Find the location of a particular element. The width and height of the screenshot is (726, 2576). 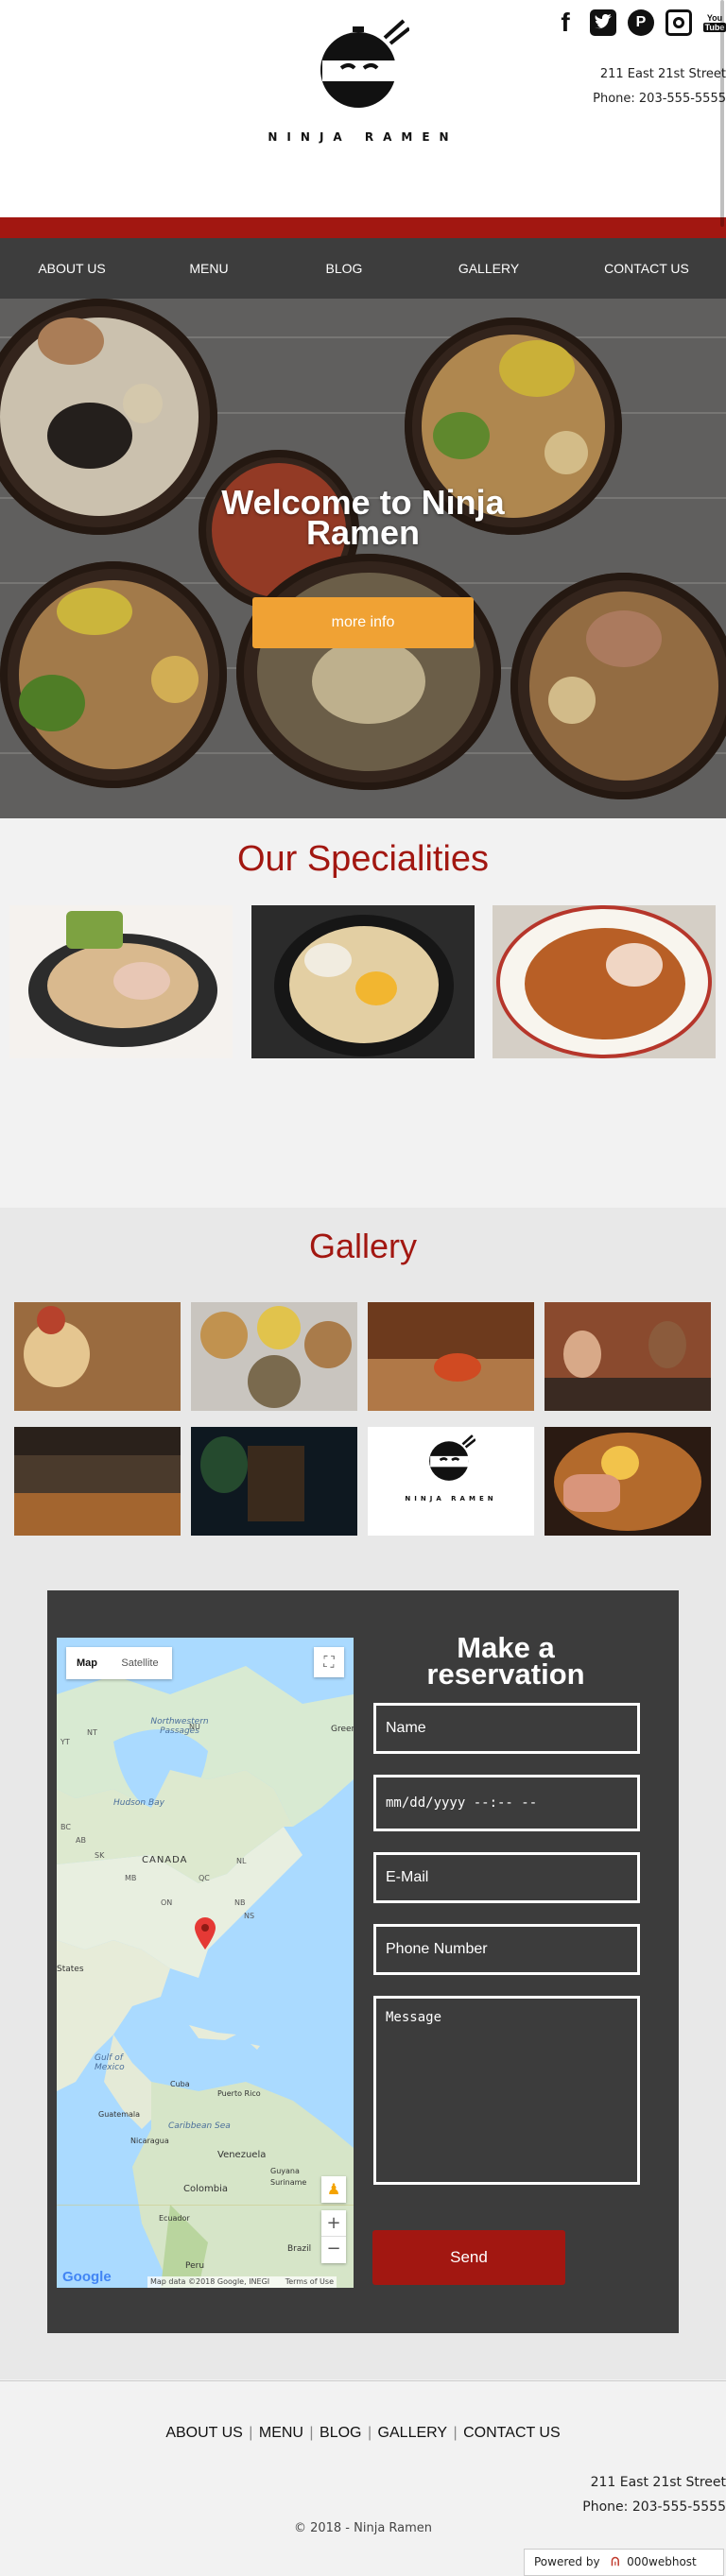

nav-about-us: ABOUT US is located at coordinates (72, 268).